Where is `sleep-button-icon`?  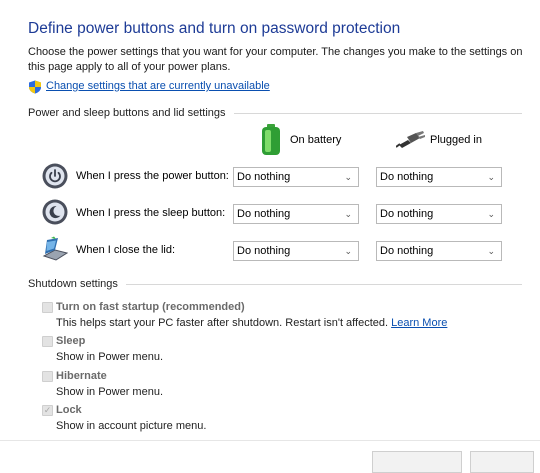 sleep-button-icon is located at coordinates (55, 212).